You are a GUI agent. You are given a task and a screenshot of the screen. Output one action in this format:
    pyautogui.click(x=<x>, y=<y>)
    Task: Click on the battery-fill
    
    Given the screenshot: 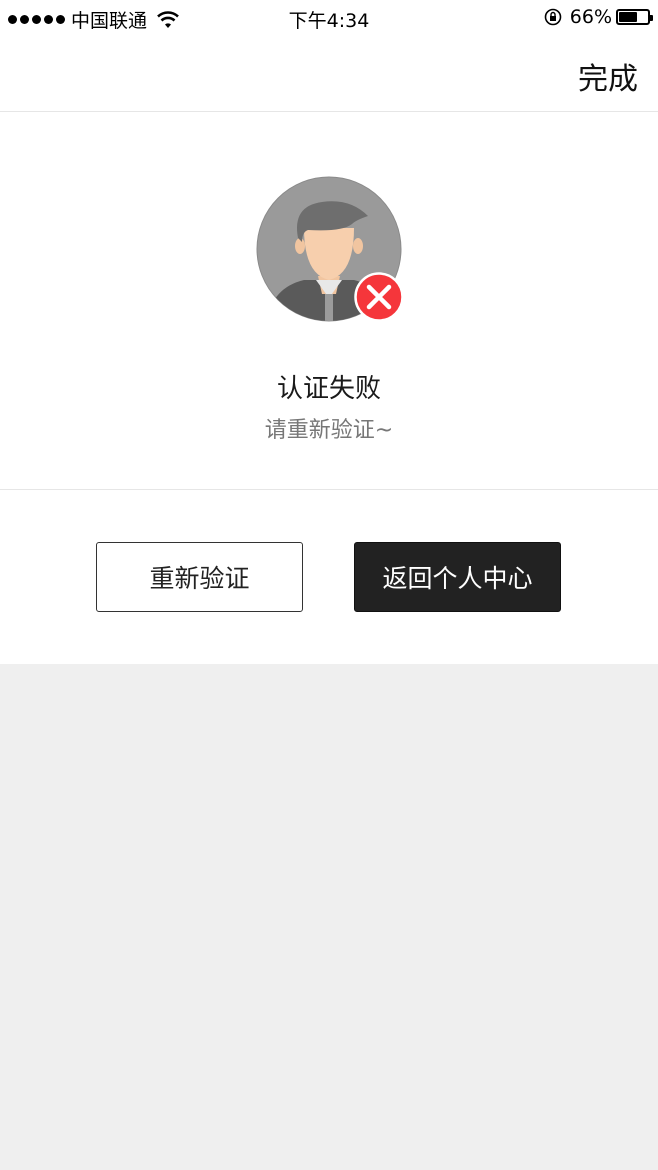 What is the action you would take?
    pyautogui.click(x=628, y=17)
    